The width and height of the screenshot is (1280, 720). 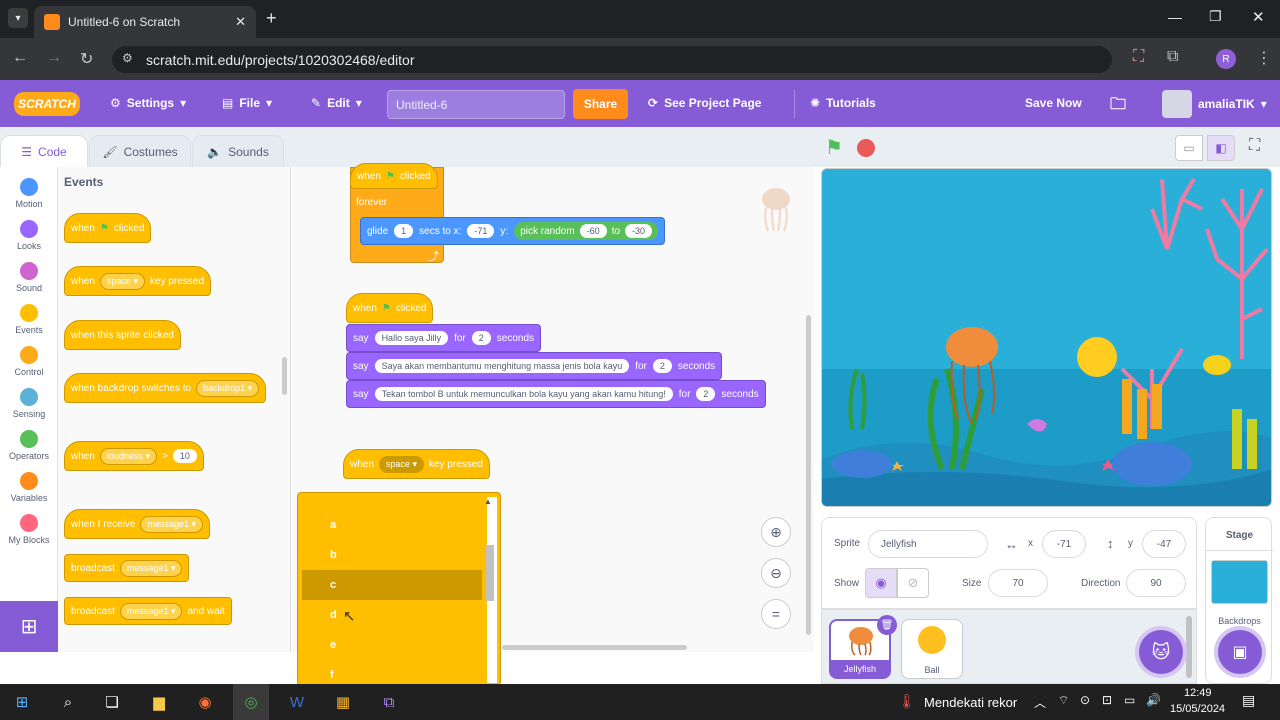 What do you see at coordinates (1063, 700) in the screenshot?
I see `wifi-icon: ⌔` at bounding box center [1063, 700].